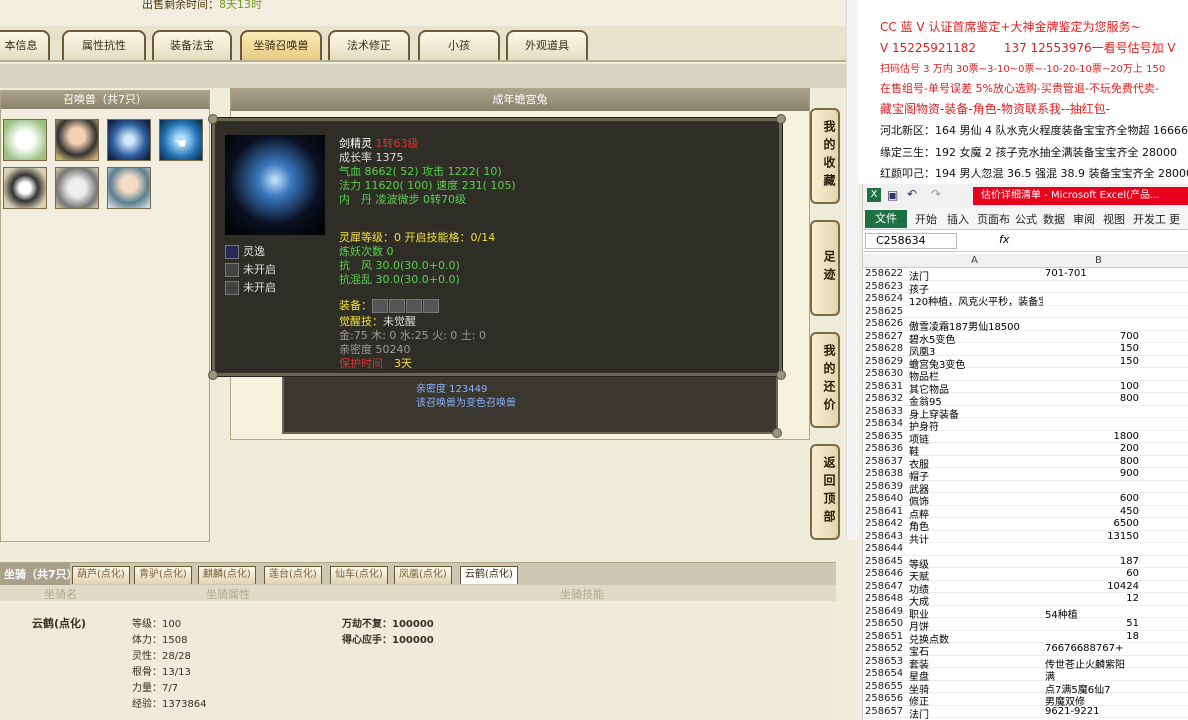 Image resolution: width=1188 pixels, height=720 pixels. What do you see at coordinates (1025, 513) in the screenshot?
I see `table-row: 258641 点粹 450` at bounding box center [1025, 513].